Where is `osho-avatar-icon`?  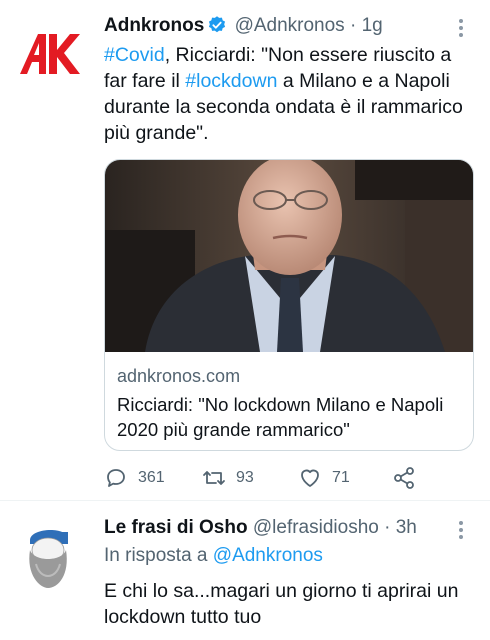 osho-avatar-icon is located at coordinates (48, 555).